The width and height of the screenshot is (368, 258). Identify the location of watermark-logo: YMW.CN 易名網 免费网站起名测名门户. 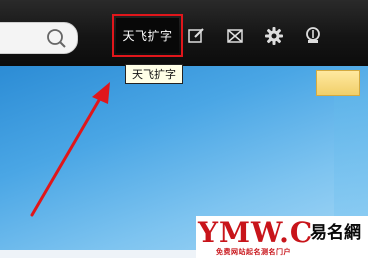
(282, 237).